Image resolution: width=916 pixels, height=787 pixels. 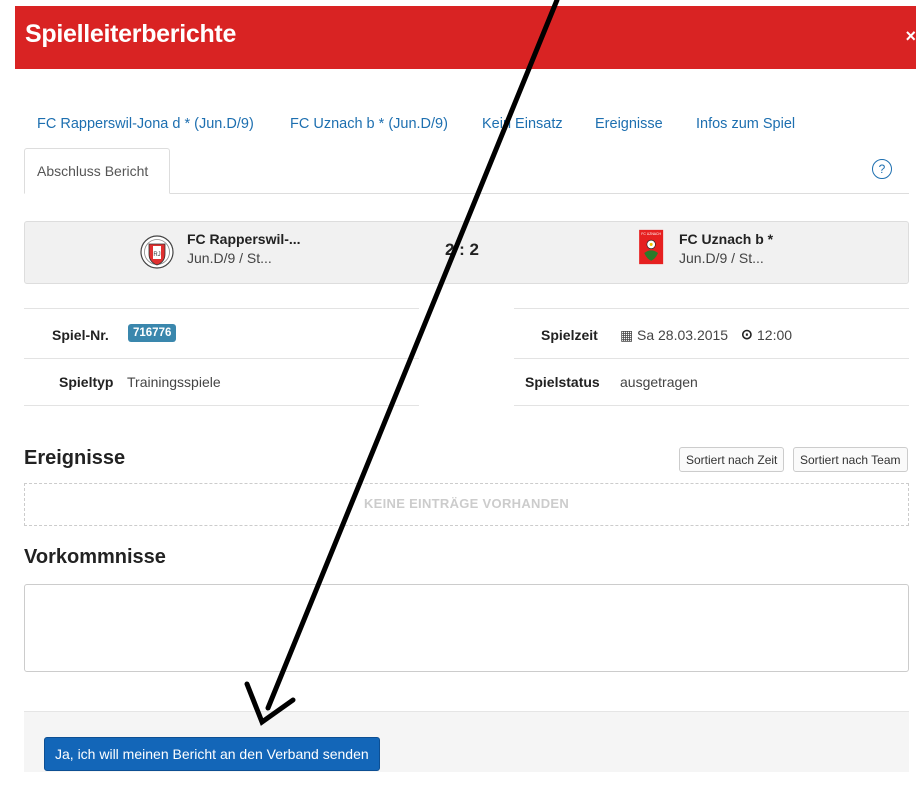 I want to click on nav-link-ereignisse: Ereignisse, so click(x=629, y=124).